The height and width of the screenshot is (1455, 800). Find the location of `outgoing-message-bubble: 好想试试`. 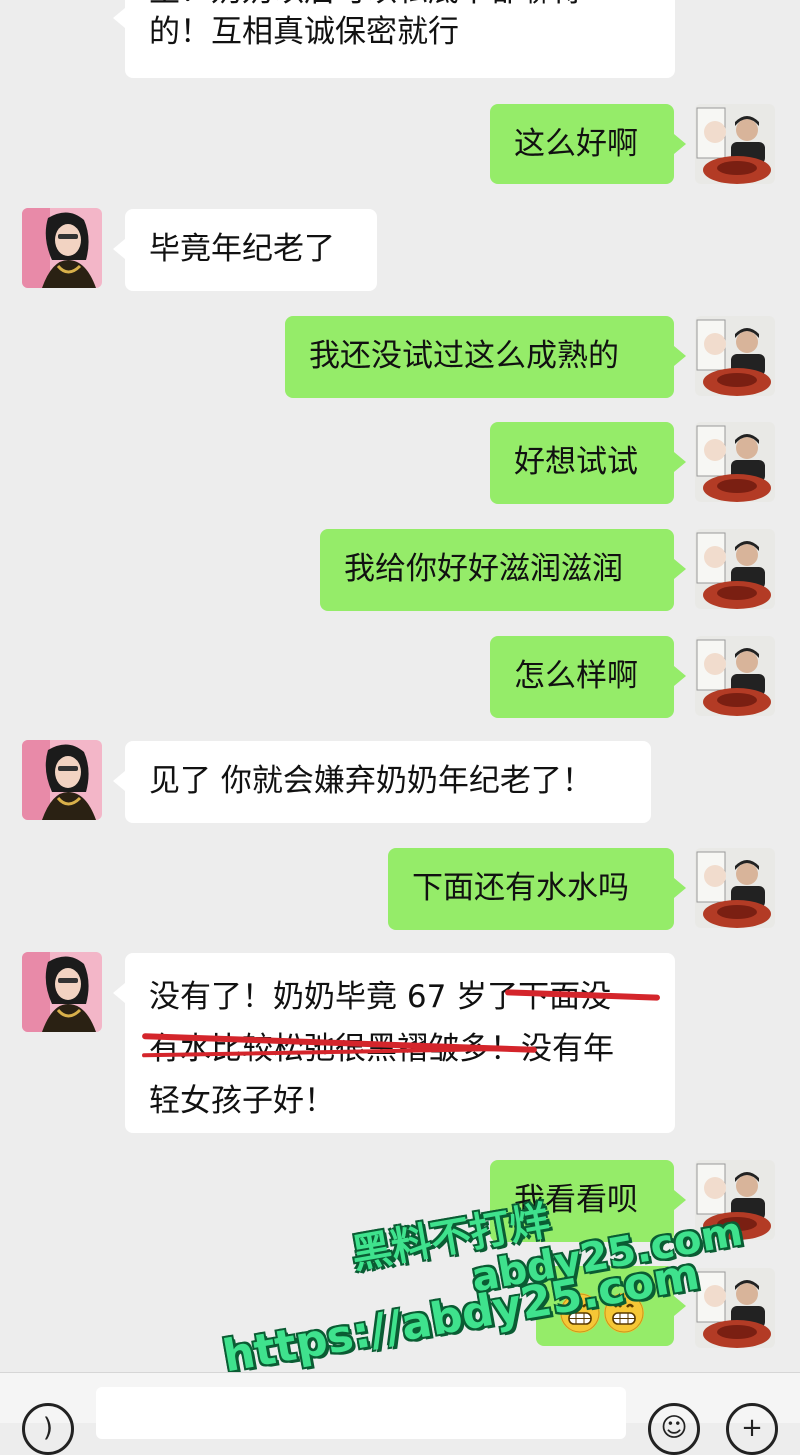

outgoing-message-bubble: 好想试试 is located at coordinates (588, 463).